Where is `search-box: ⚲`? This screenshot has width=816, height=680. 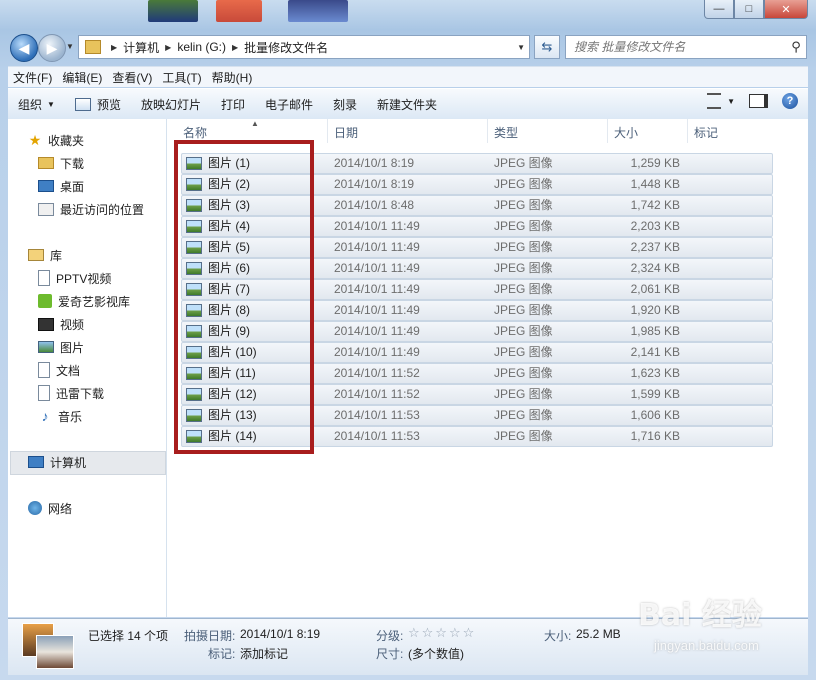 search-box: ⚲ is located at coordinates (686, 47).